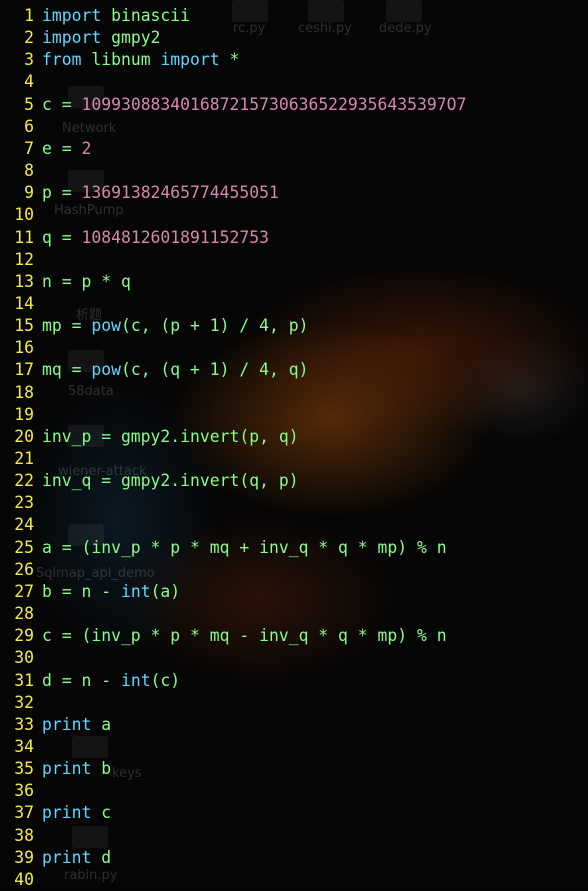 The width and height of the screenshot is (588, 891). I want to click on code-token: c =, so click(62, 104).